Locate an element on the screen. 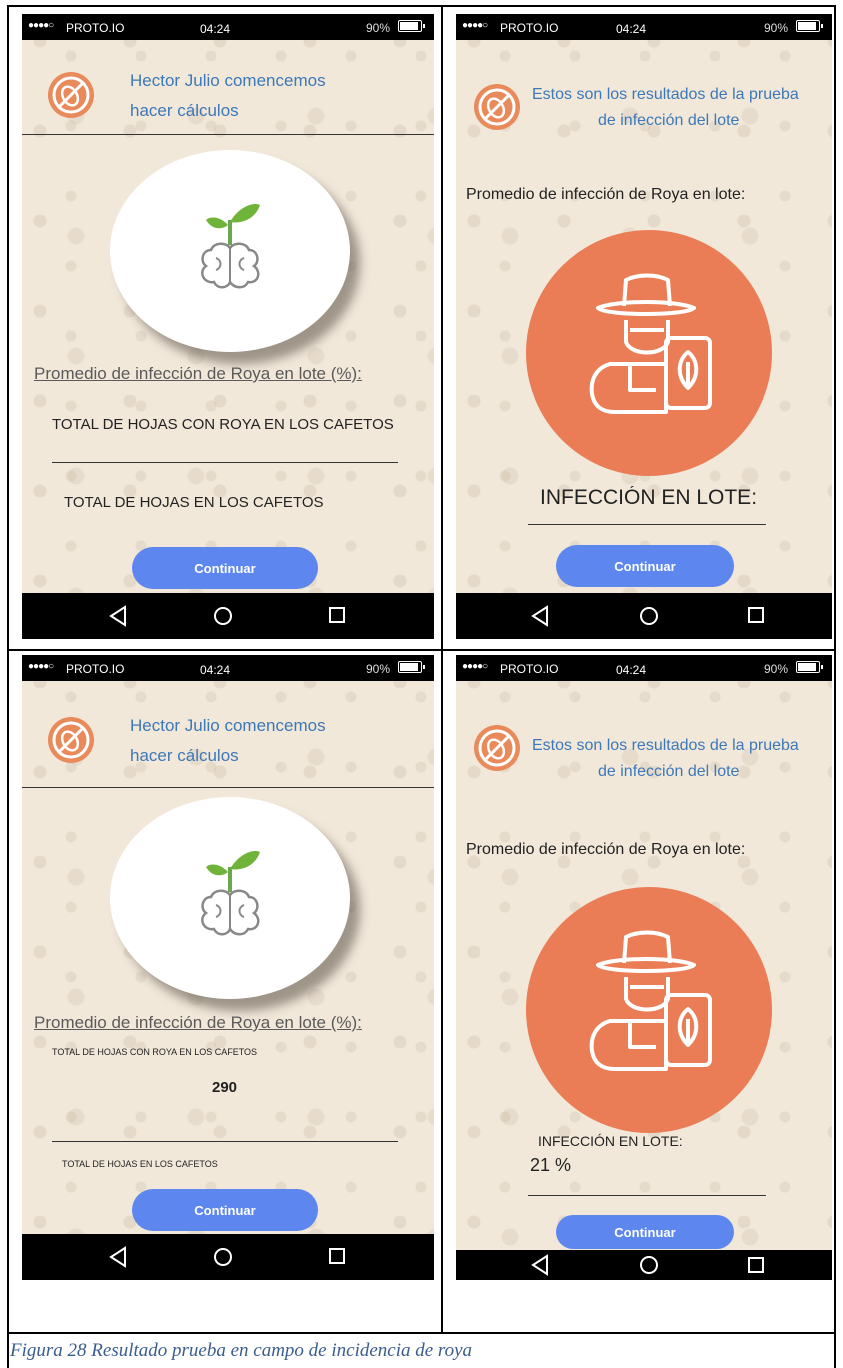 Image resolution: width=843 pixels, height=1368 pixels. grid-right is located at coordinates (835, 686).